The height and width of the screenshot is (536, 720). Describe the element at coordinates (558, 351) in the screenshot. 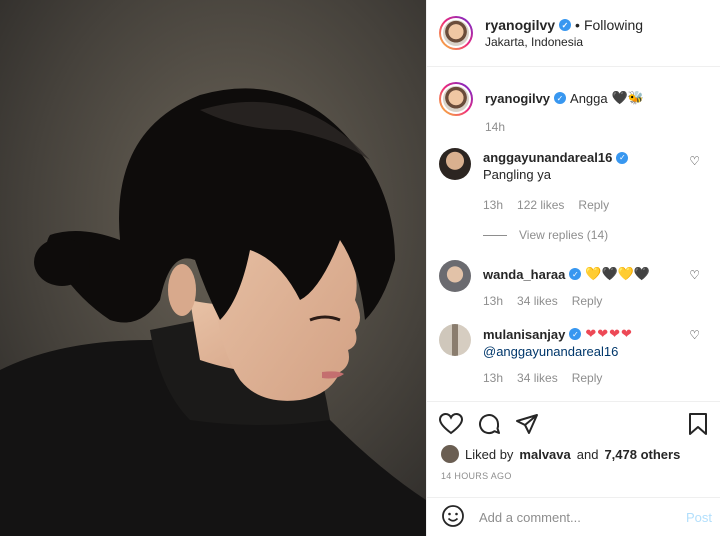

I see `comment-mention-link: @anggayunandareal16` at that location.